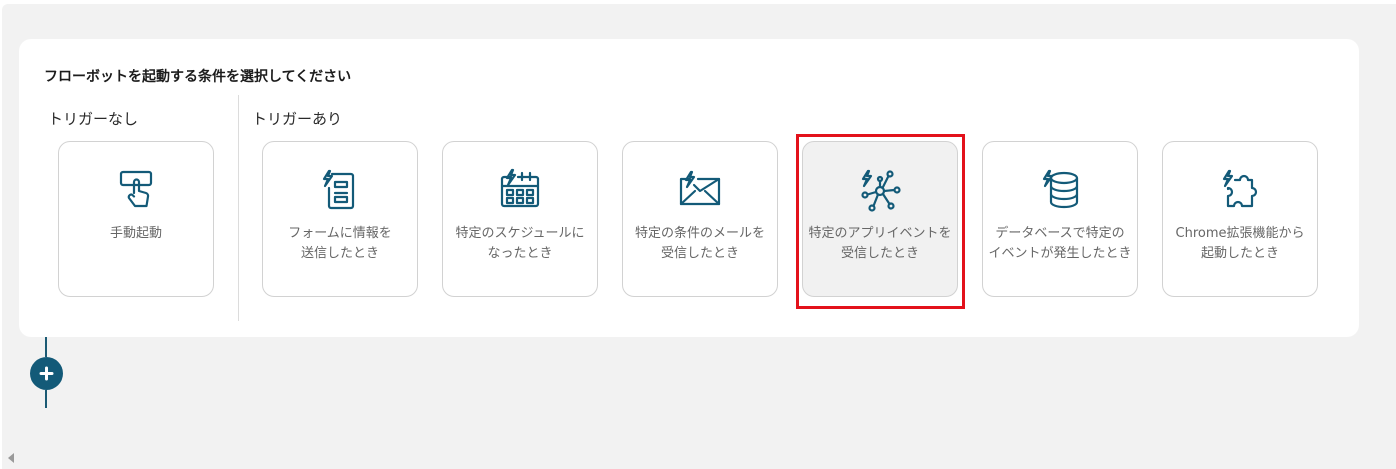 The width and height of the screenshot is (1396, 469). What do you see at coordinates (136, 190) in the screenshot?
I see `hand-tap-icon` at bounding box center [136, 190].